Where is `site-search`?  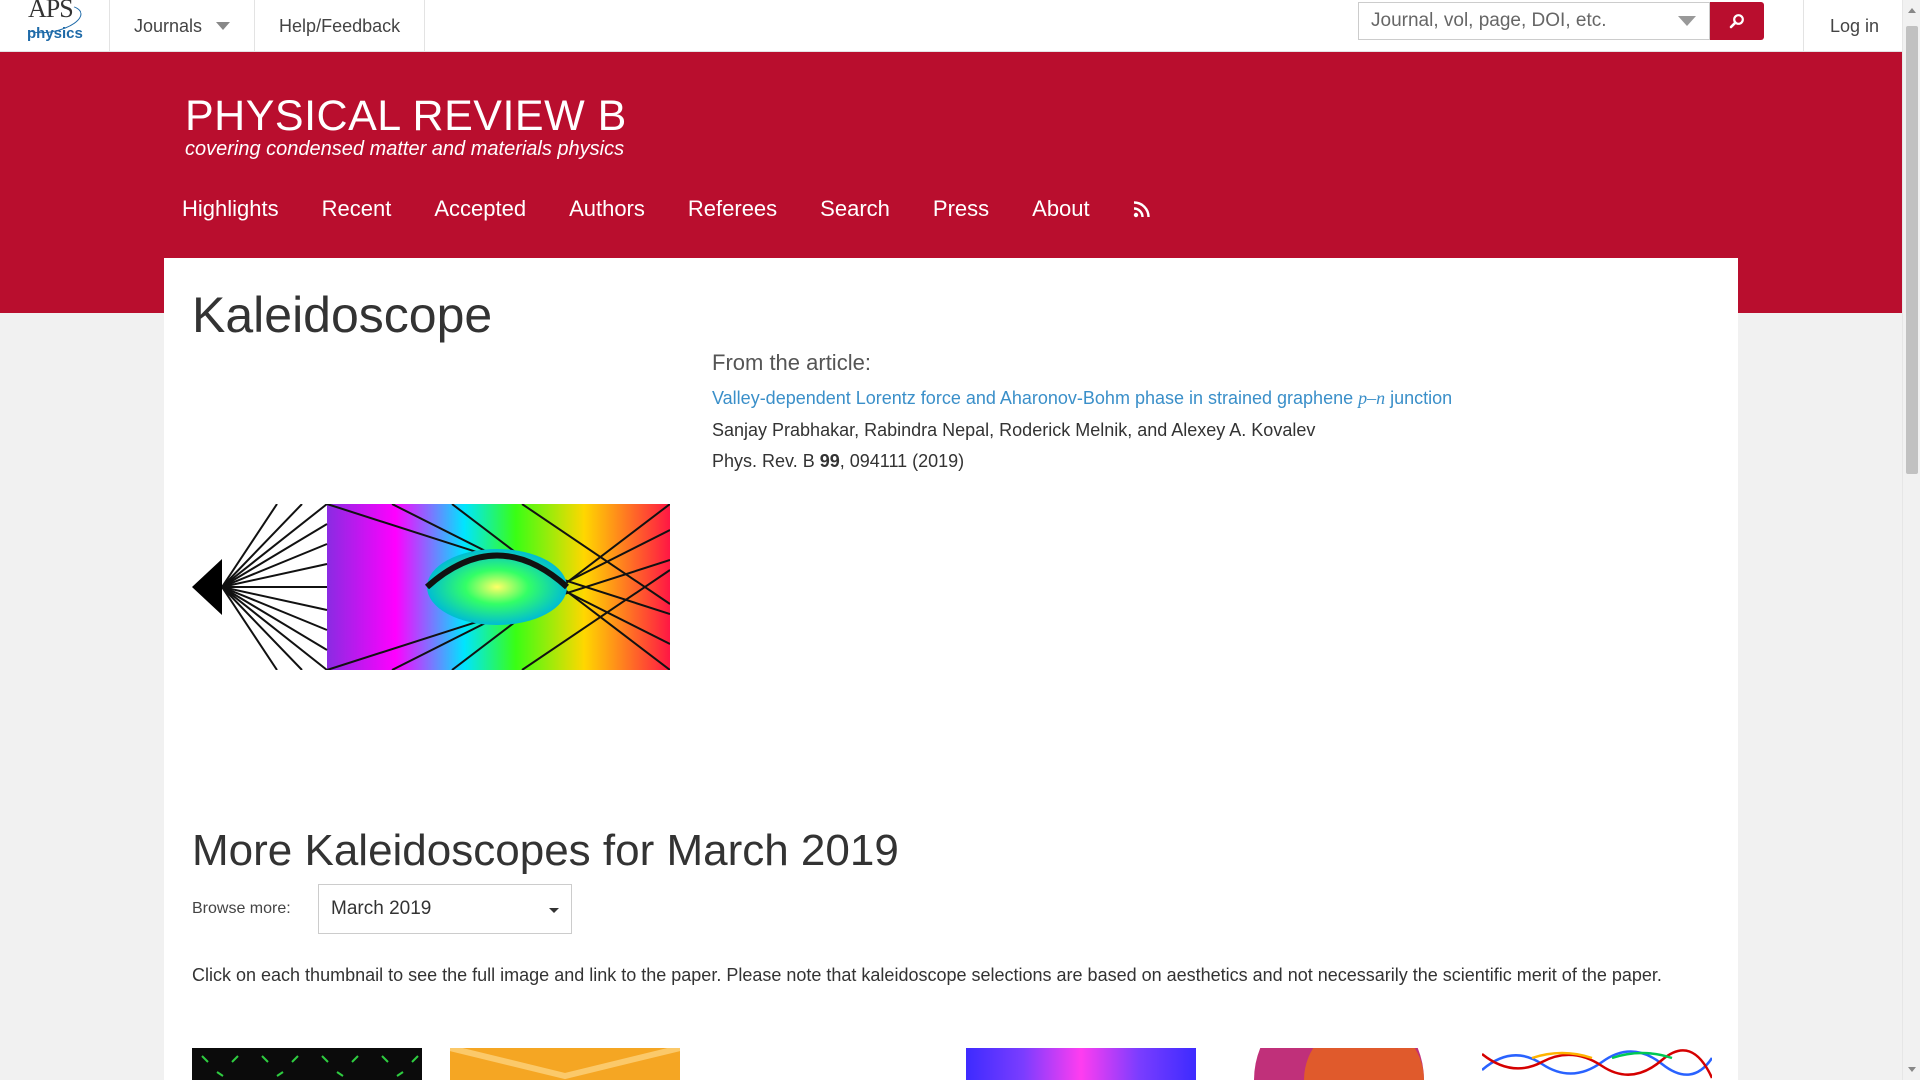
site-search is located at coordinates (1561, 21).